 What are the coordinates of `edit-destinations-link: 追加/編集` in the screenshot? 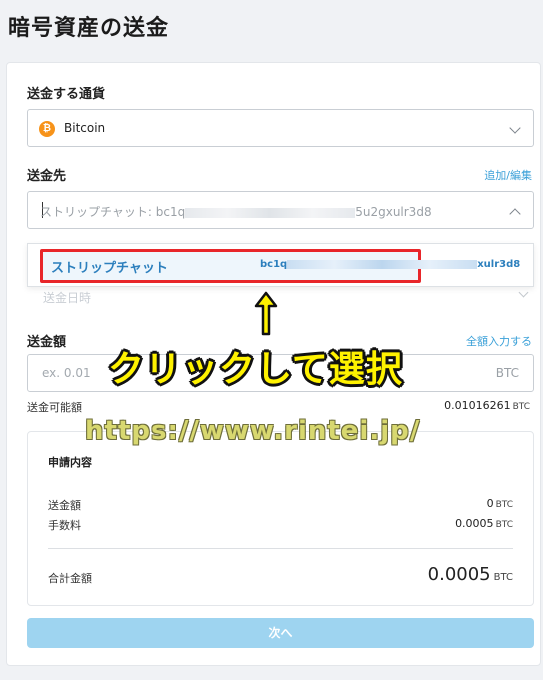 It's located at (508, 175).